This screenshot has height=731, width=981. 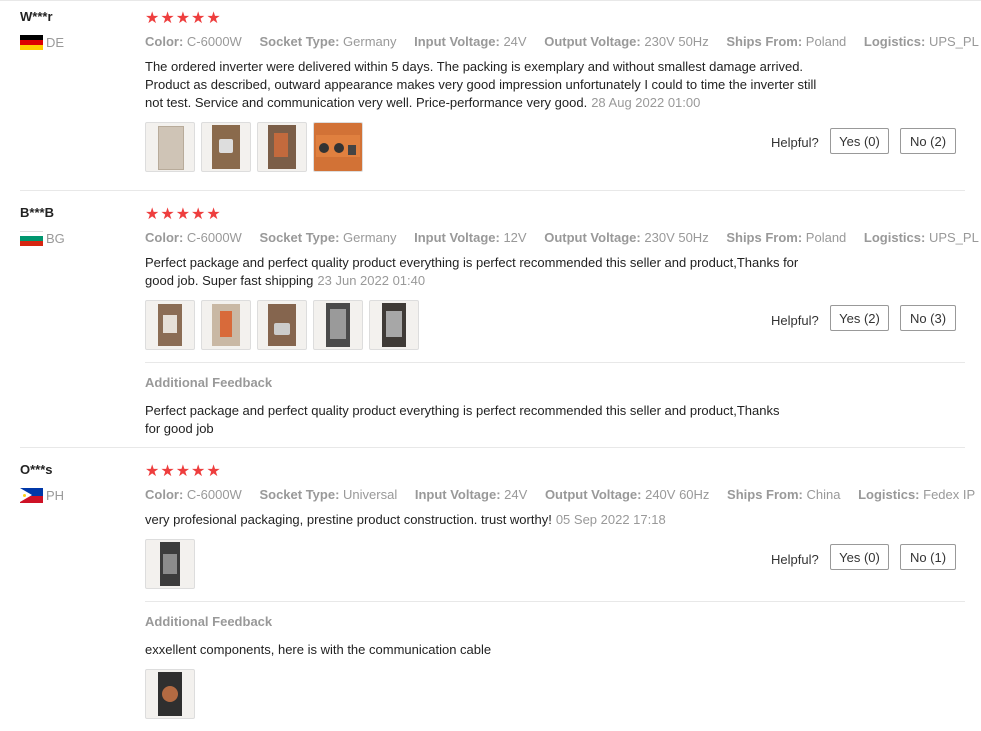 What do you see at coordinates (928, 318) in the screenshot?
I see `helpful-no-button: No (3)` at bounding box center [928, 318].